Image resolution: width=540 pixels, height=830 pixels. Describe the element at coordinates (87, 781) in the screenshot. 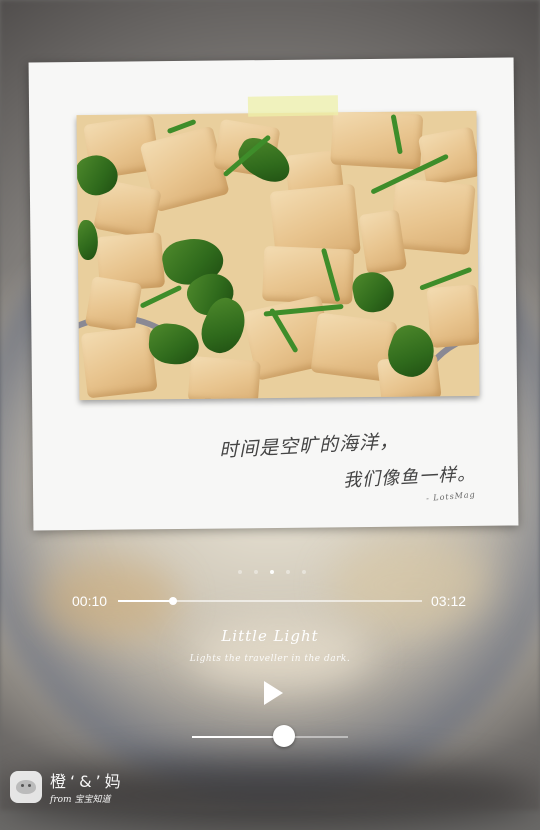

I see `watermark-title: 橙‘&’妈` at that location.